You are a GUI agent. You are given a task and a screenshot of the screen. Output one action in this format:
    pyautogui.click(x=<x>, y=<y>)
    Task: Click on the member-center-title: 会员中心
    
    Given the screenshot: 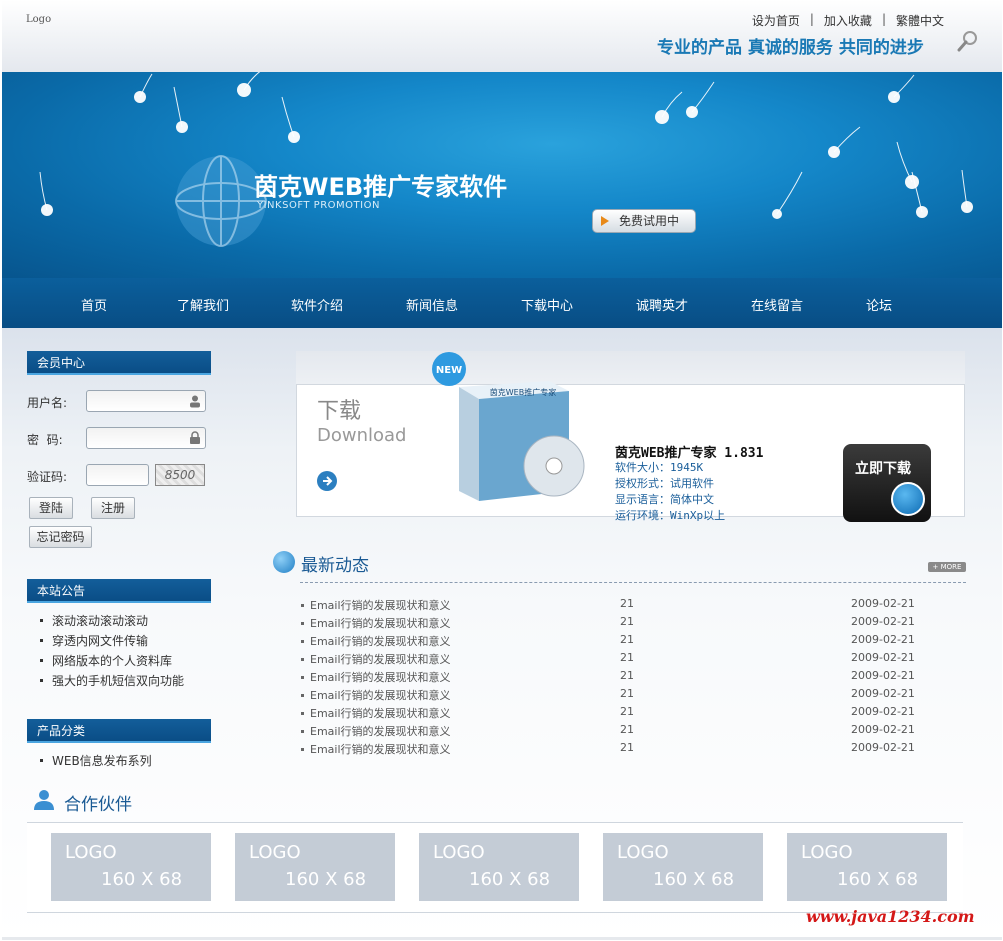 What is the action you would take?
    pyautogui.click(x=119, y=363)
    